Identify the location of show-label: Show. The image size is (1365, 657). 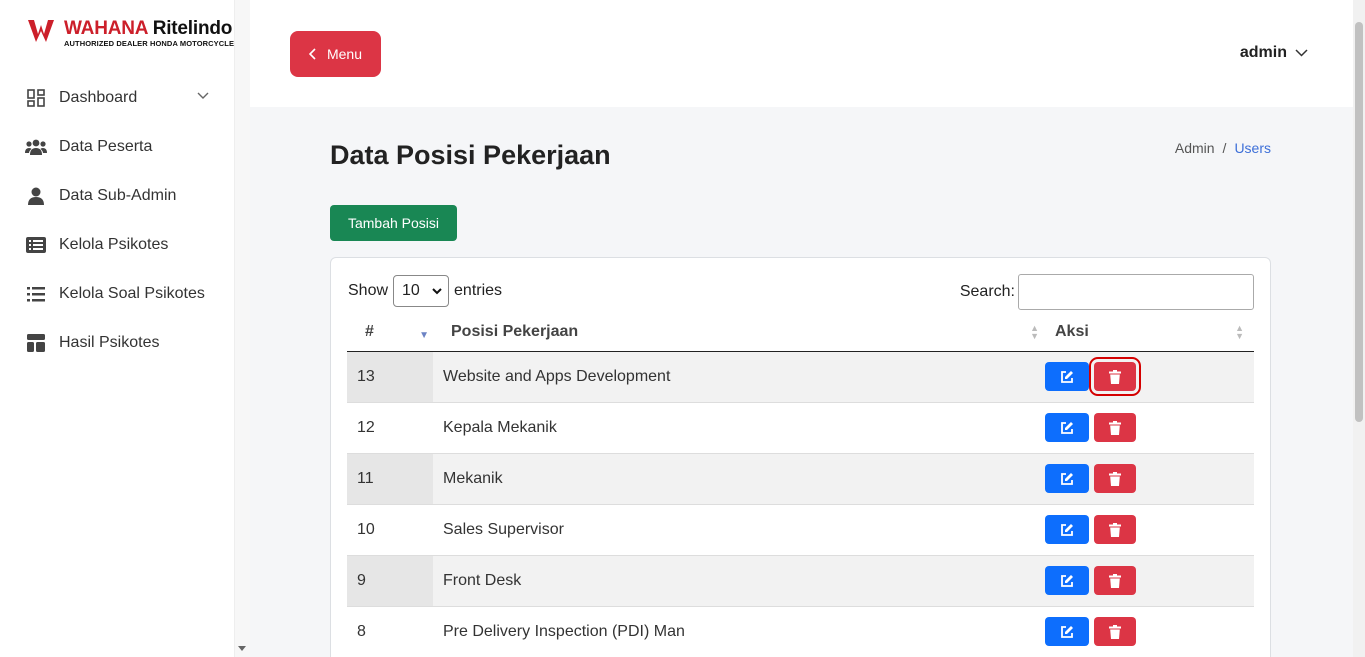
(368, 290).